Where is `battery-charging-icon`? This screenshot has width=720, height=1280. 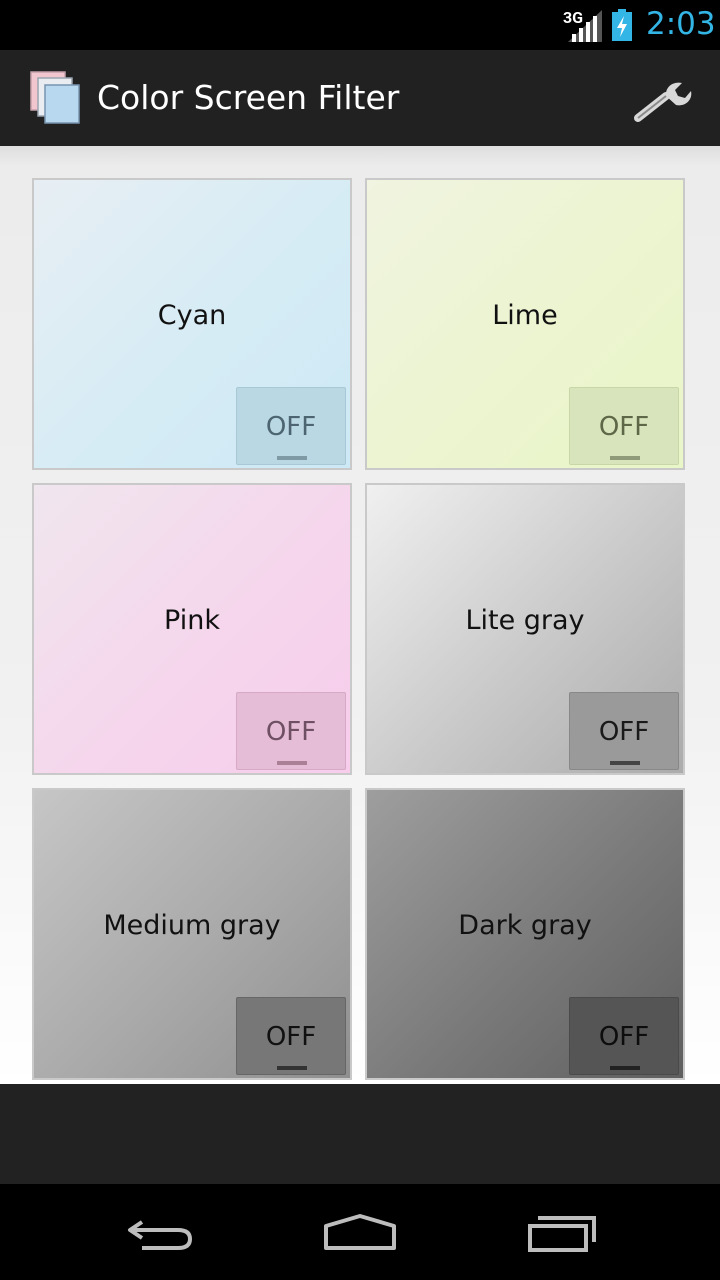 battery-charging-icon is located at coordinates (622, 25).